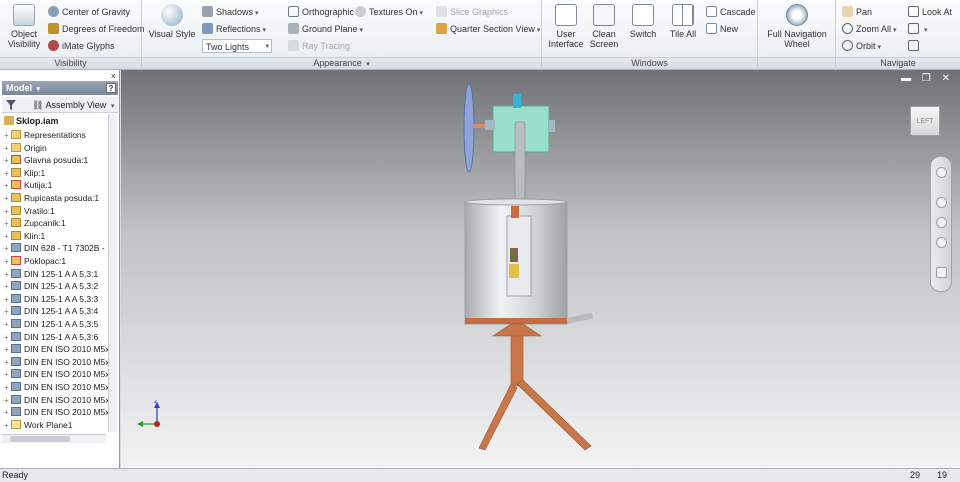 The height and width of the screenshot is (482, 960). I want to click on tree-item: + Kutija:1, so click(28, 185).